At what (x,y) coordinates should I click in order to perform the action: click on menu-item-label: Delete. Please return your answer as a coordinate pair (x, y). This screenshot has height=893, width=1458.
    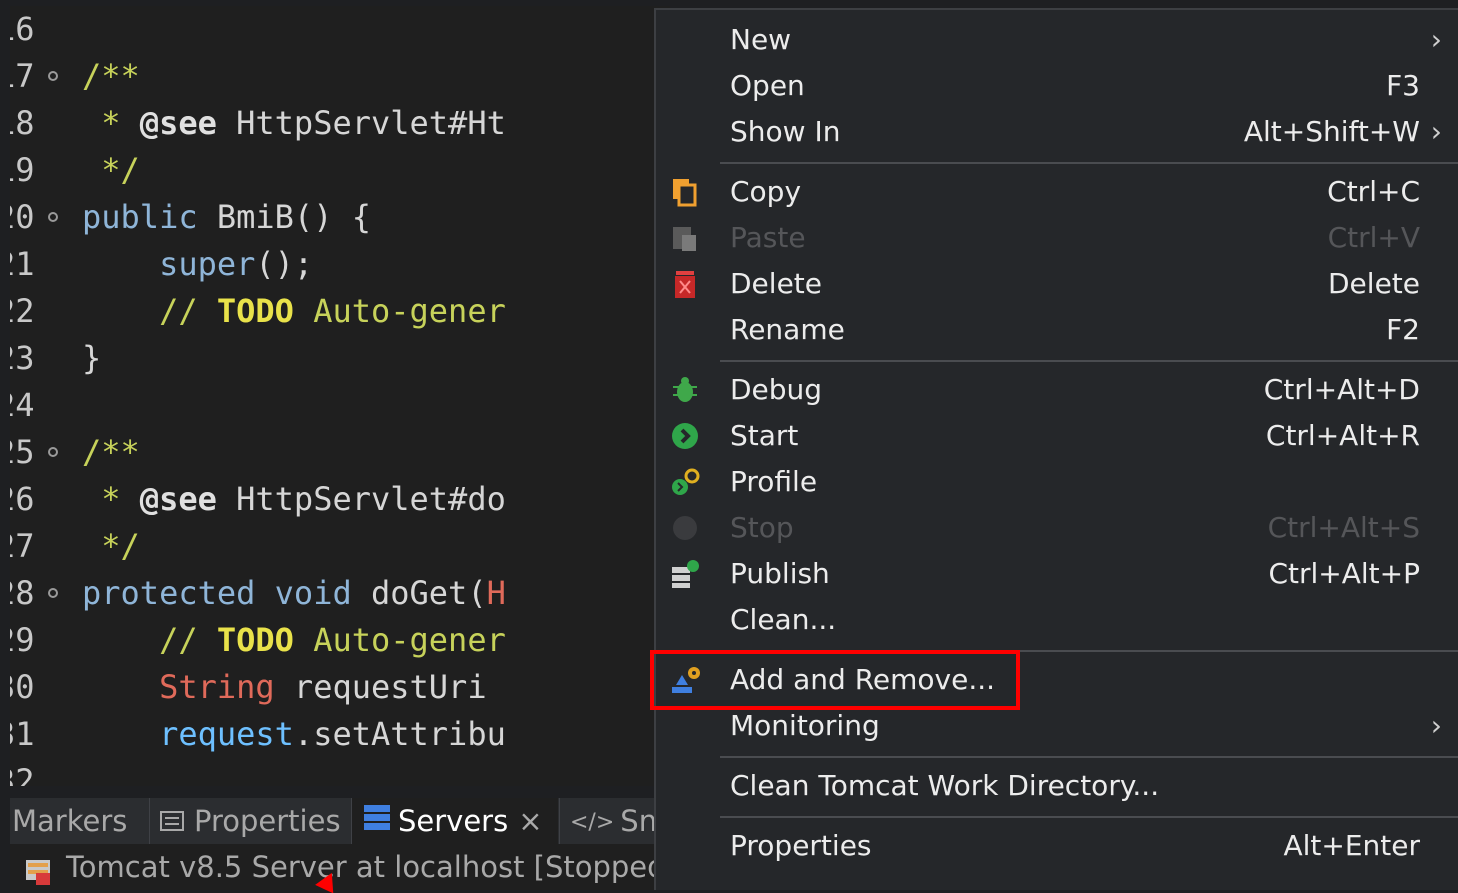
    Looking at the image, I should click on (776, 283).